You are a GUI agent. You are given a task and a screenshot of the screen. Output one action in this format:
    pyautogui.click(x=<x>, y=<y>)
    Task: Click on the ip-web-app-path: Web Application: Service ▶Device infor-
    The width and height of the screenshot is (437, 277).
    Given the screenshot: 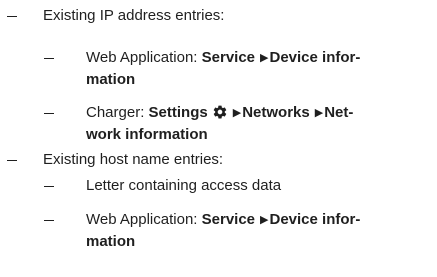 What is the action you would take?
    pyautogui.click(x=223, y=58)
    